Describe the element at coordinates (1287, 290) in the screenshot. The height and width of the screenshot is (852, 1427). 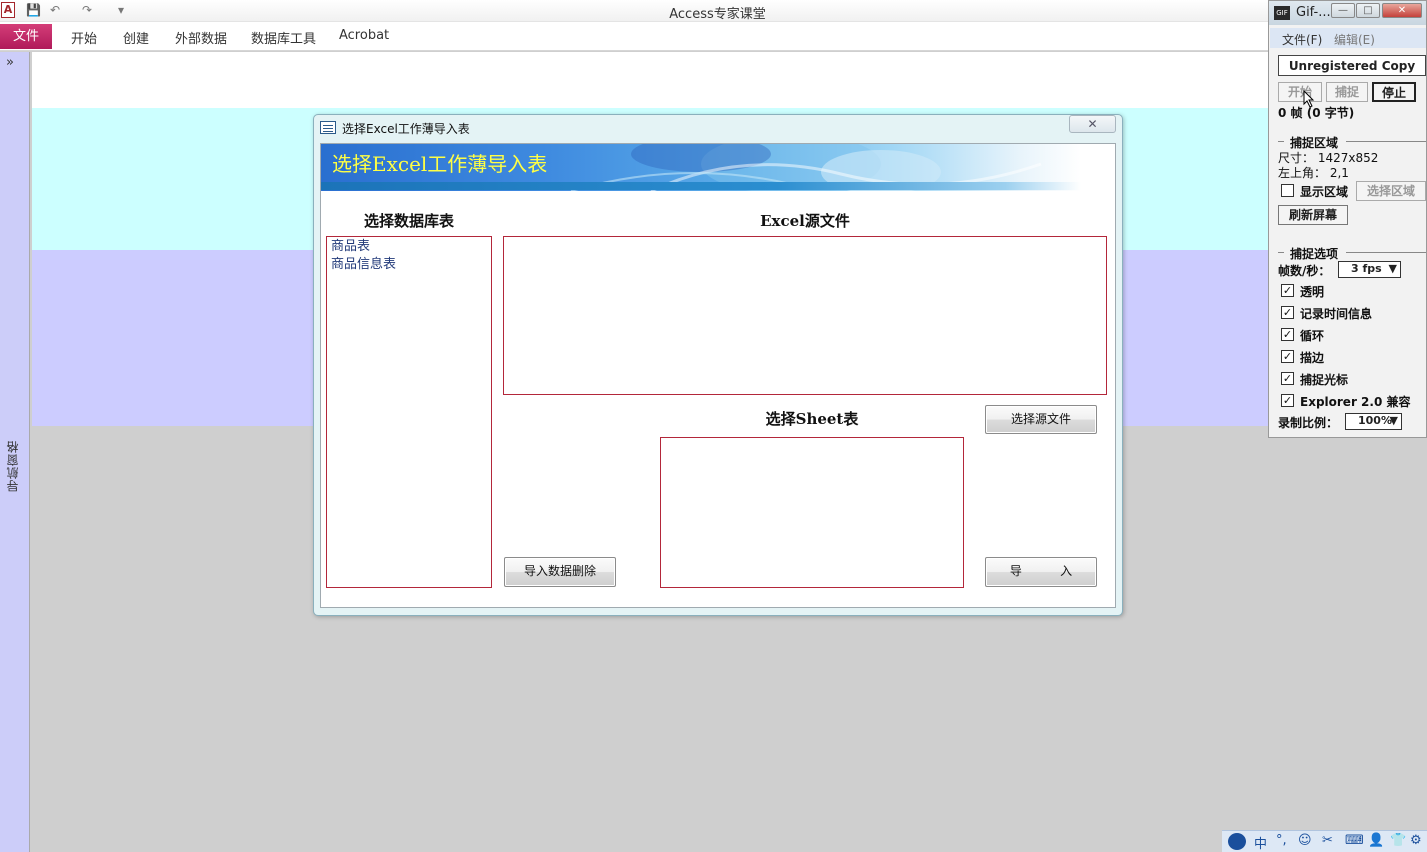
I see `transparent-checkbox: ✓` at that location.